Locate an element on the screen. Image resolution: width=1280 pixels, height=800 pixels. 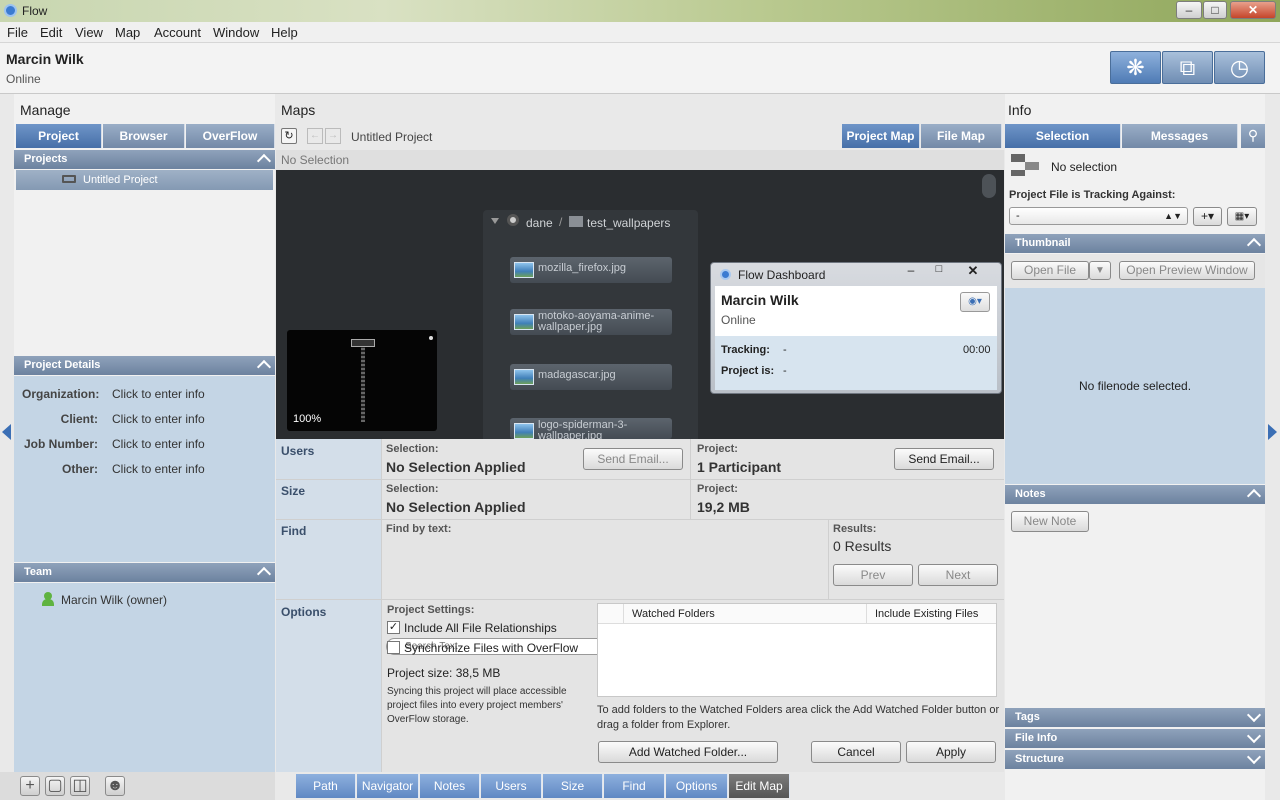
menu-file: File is located at coordinates (17, 32).